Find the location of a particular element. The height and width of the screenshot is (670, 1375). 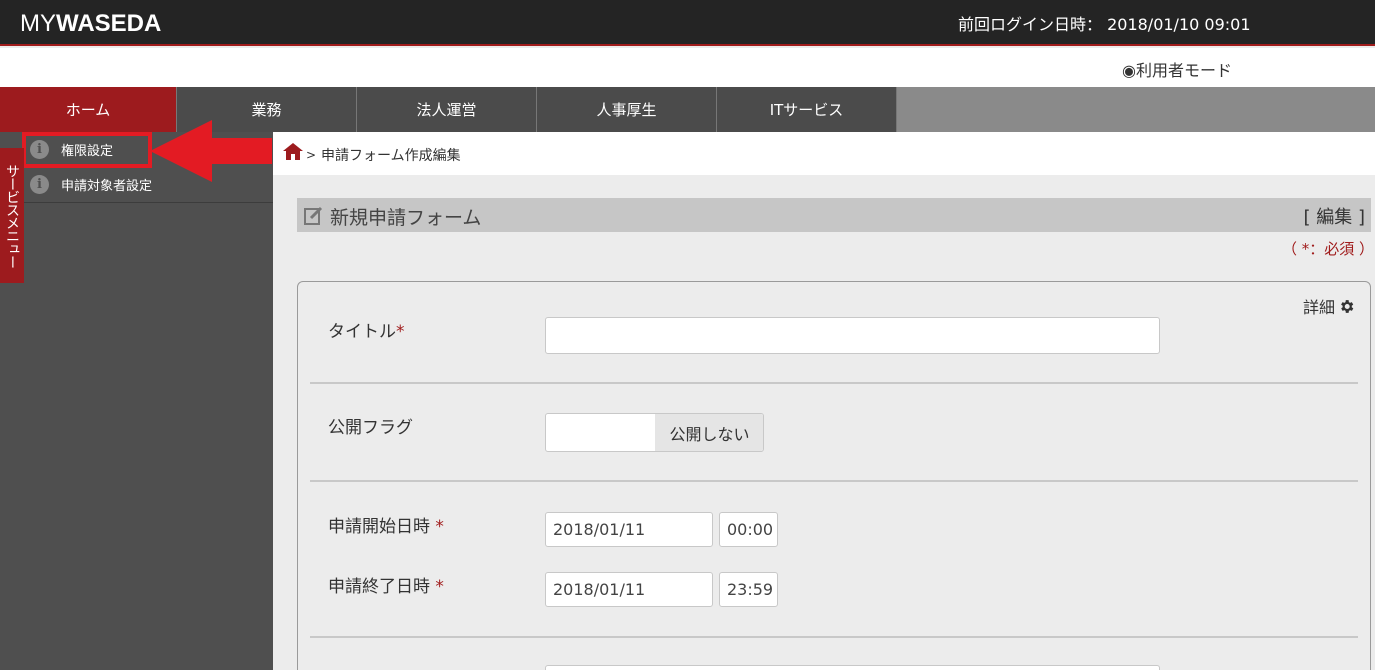

sidebar-item-permissions: i 権限設定 is located at coordinates (87, 150).